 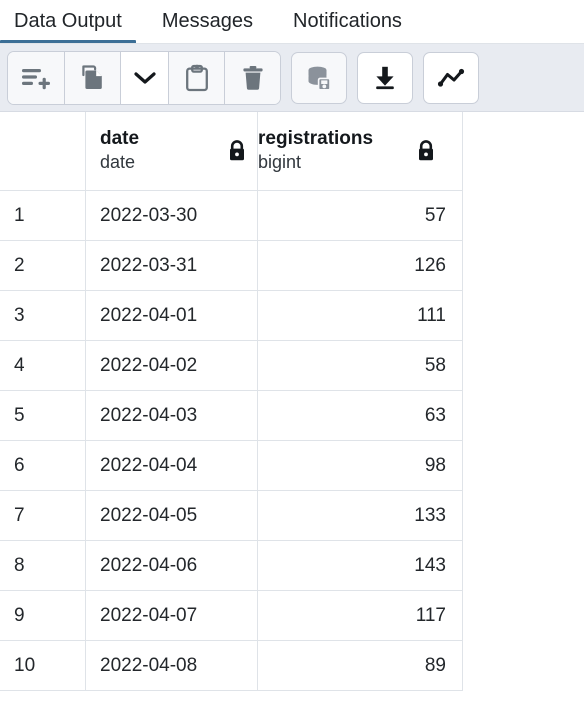 What do you see at coordinates (360, 365) in the screenshot?
I see `cell-registrations: 58` at bounding box center [360, 365].